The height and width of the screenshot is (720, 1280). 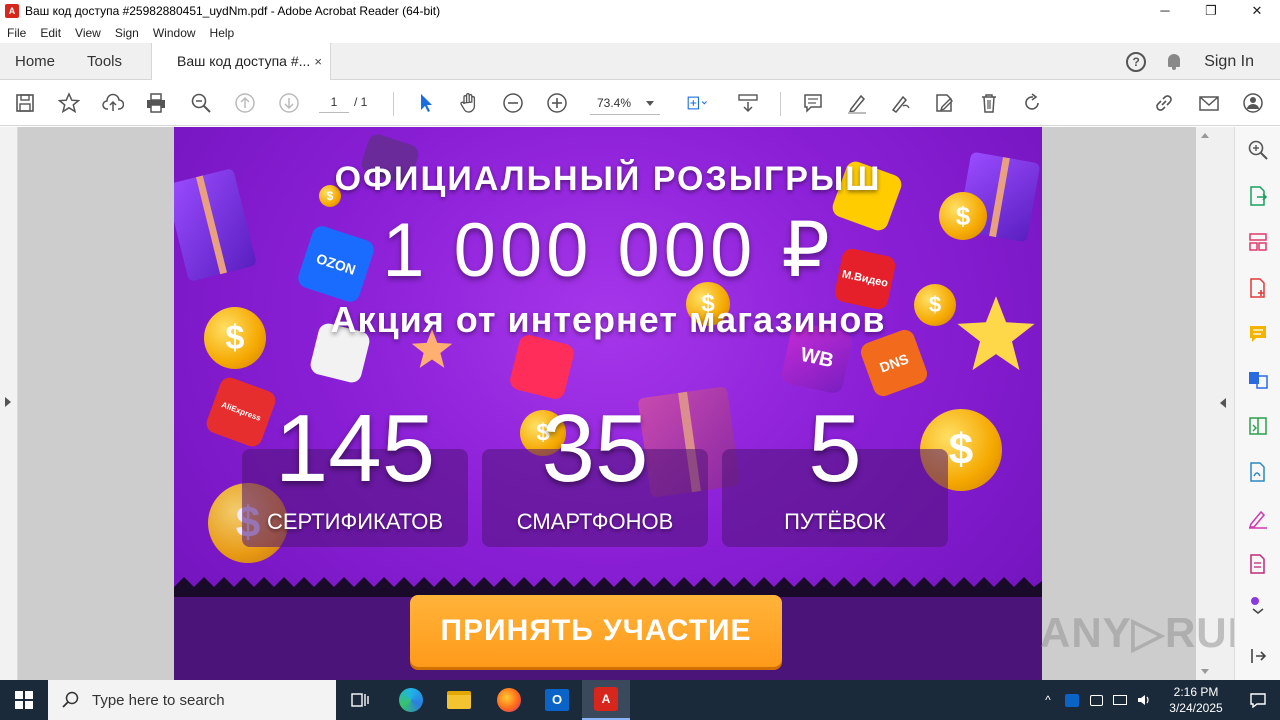 I want to click on system-tray: ^ 2:16 PM 3/24/2025, so click(x=1158, y=700).